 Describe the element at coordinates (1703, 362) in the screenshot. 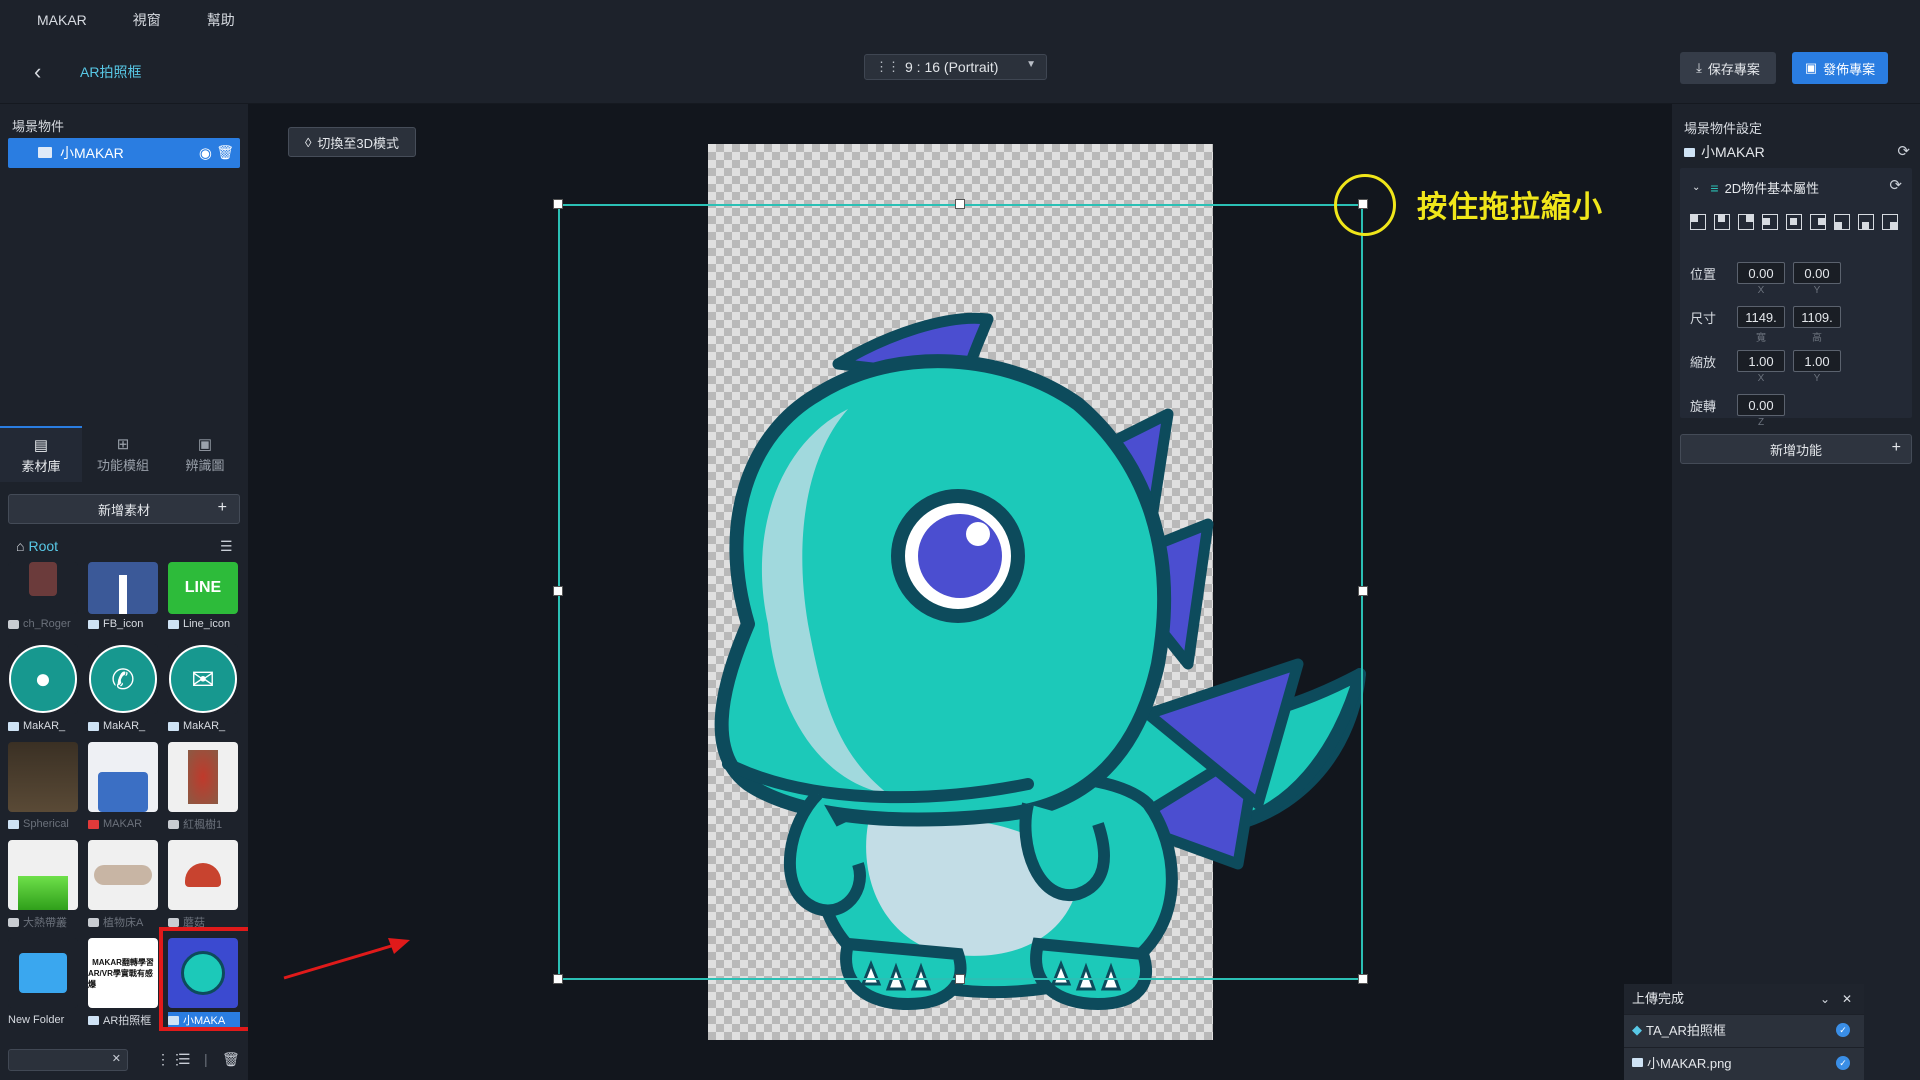

I see `scale-label: 縮放` at that location.